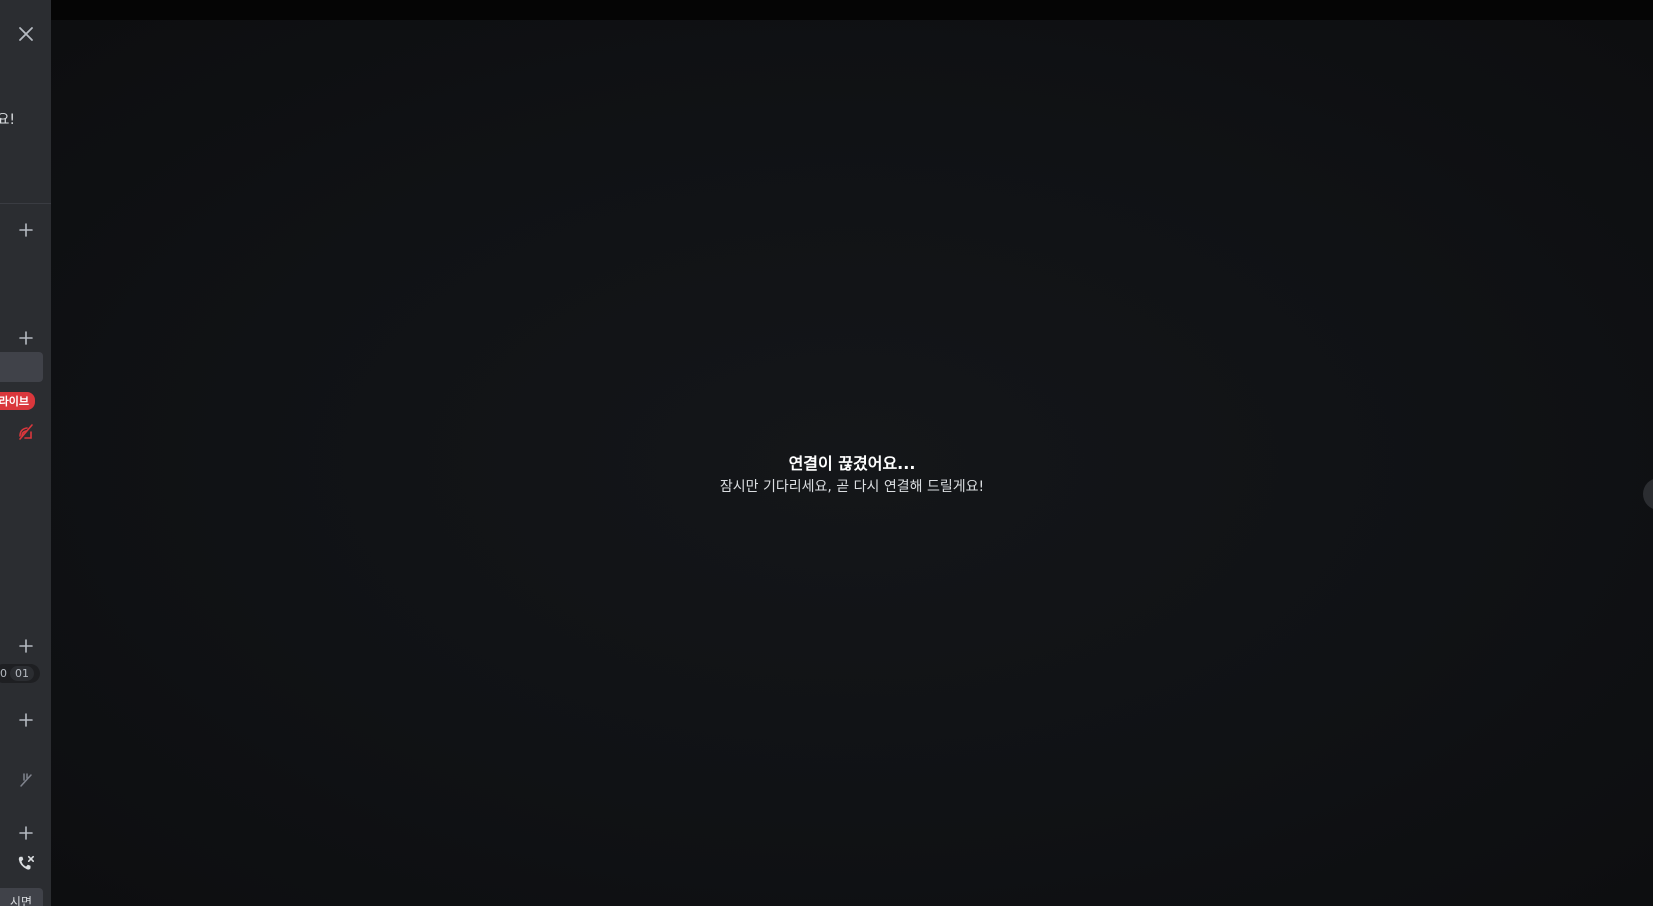 The width and height of the screenshot is (1653, 906). Describe the element at coordinates (7, 120) in the screenshot. I see `notice-text: 요!` at that location.